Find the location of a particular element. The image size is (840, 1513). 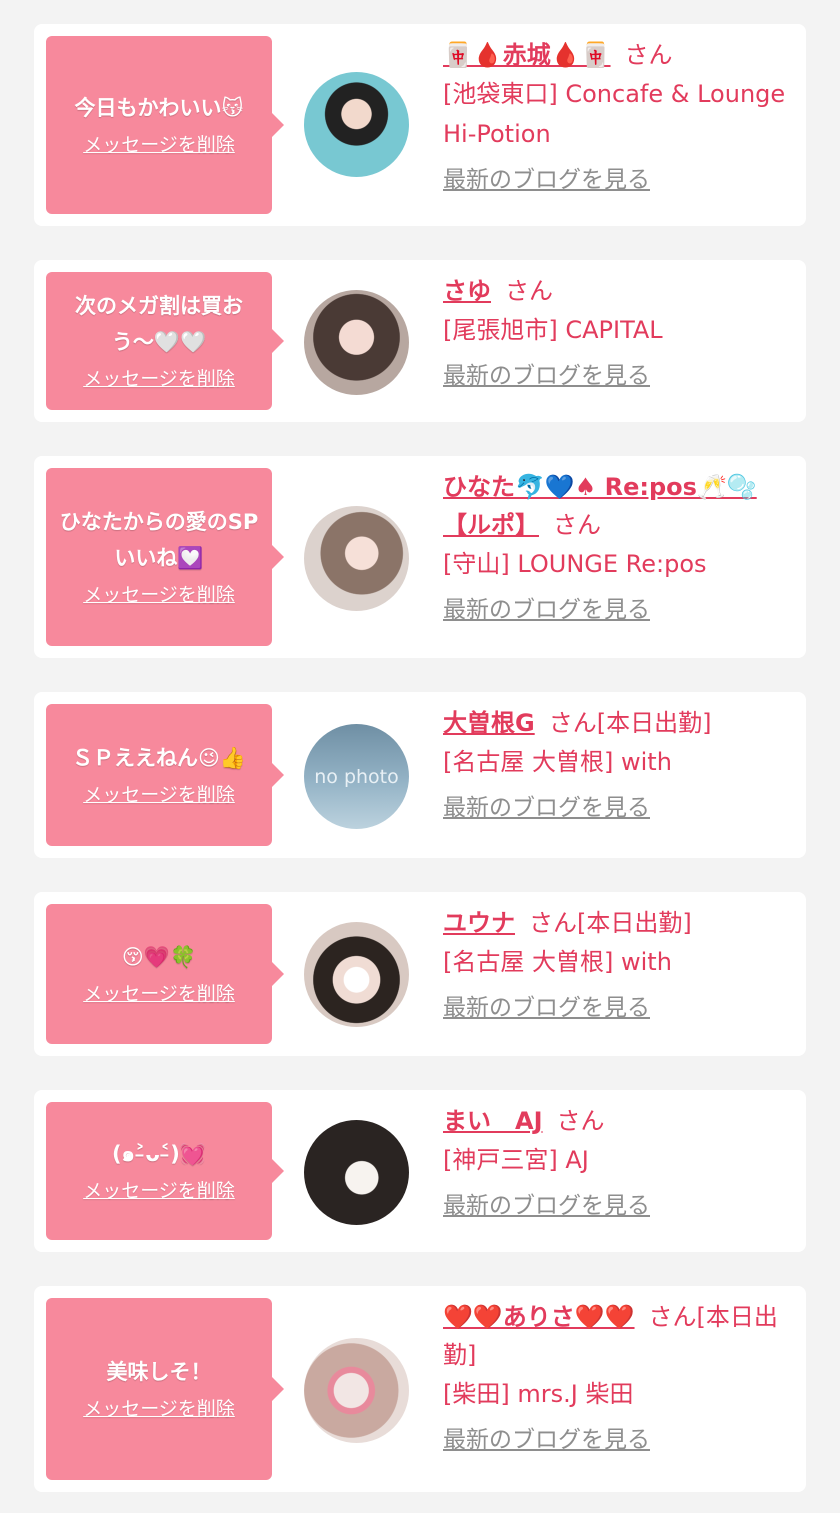

shop-label: [守山] LOUNGE Re:pos is located at coordinates (575, 564).